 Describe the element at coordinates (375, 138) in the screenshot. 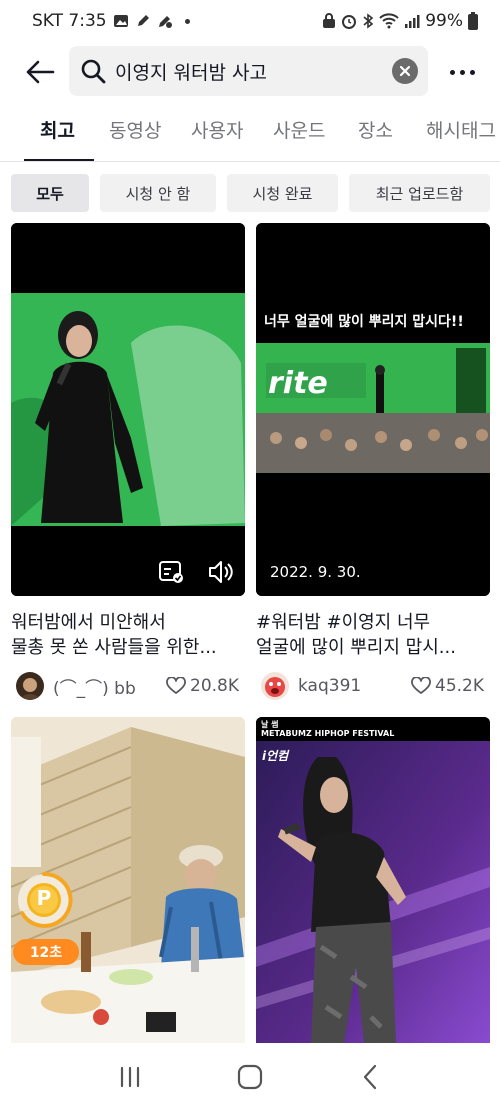

I see `tab-places: 장소` at that location.